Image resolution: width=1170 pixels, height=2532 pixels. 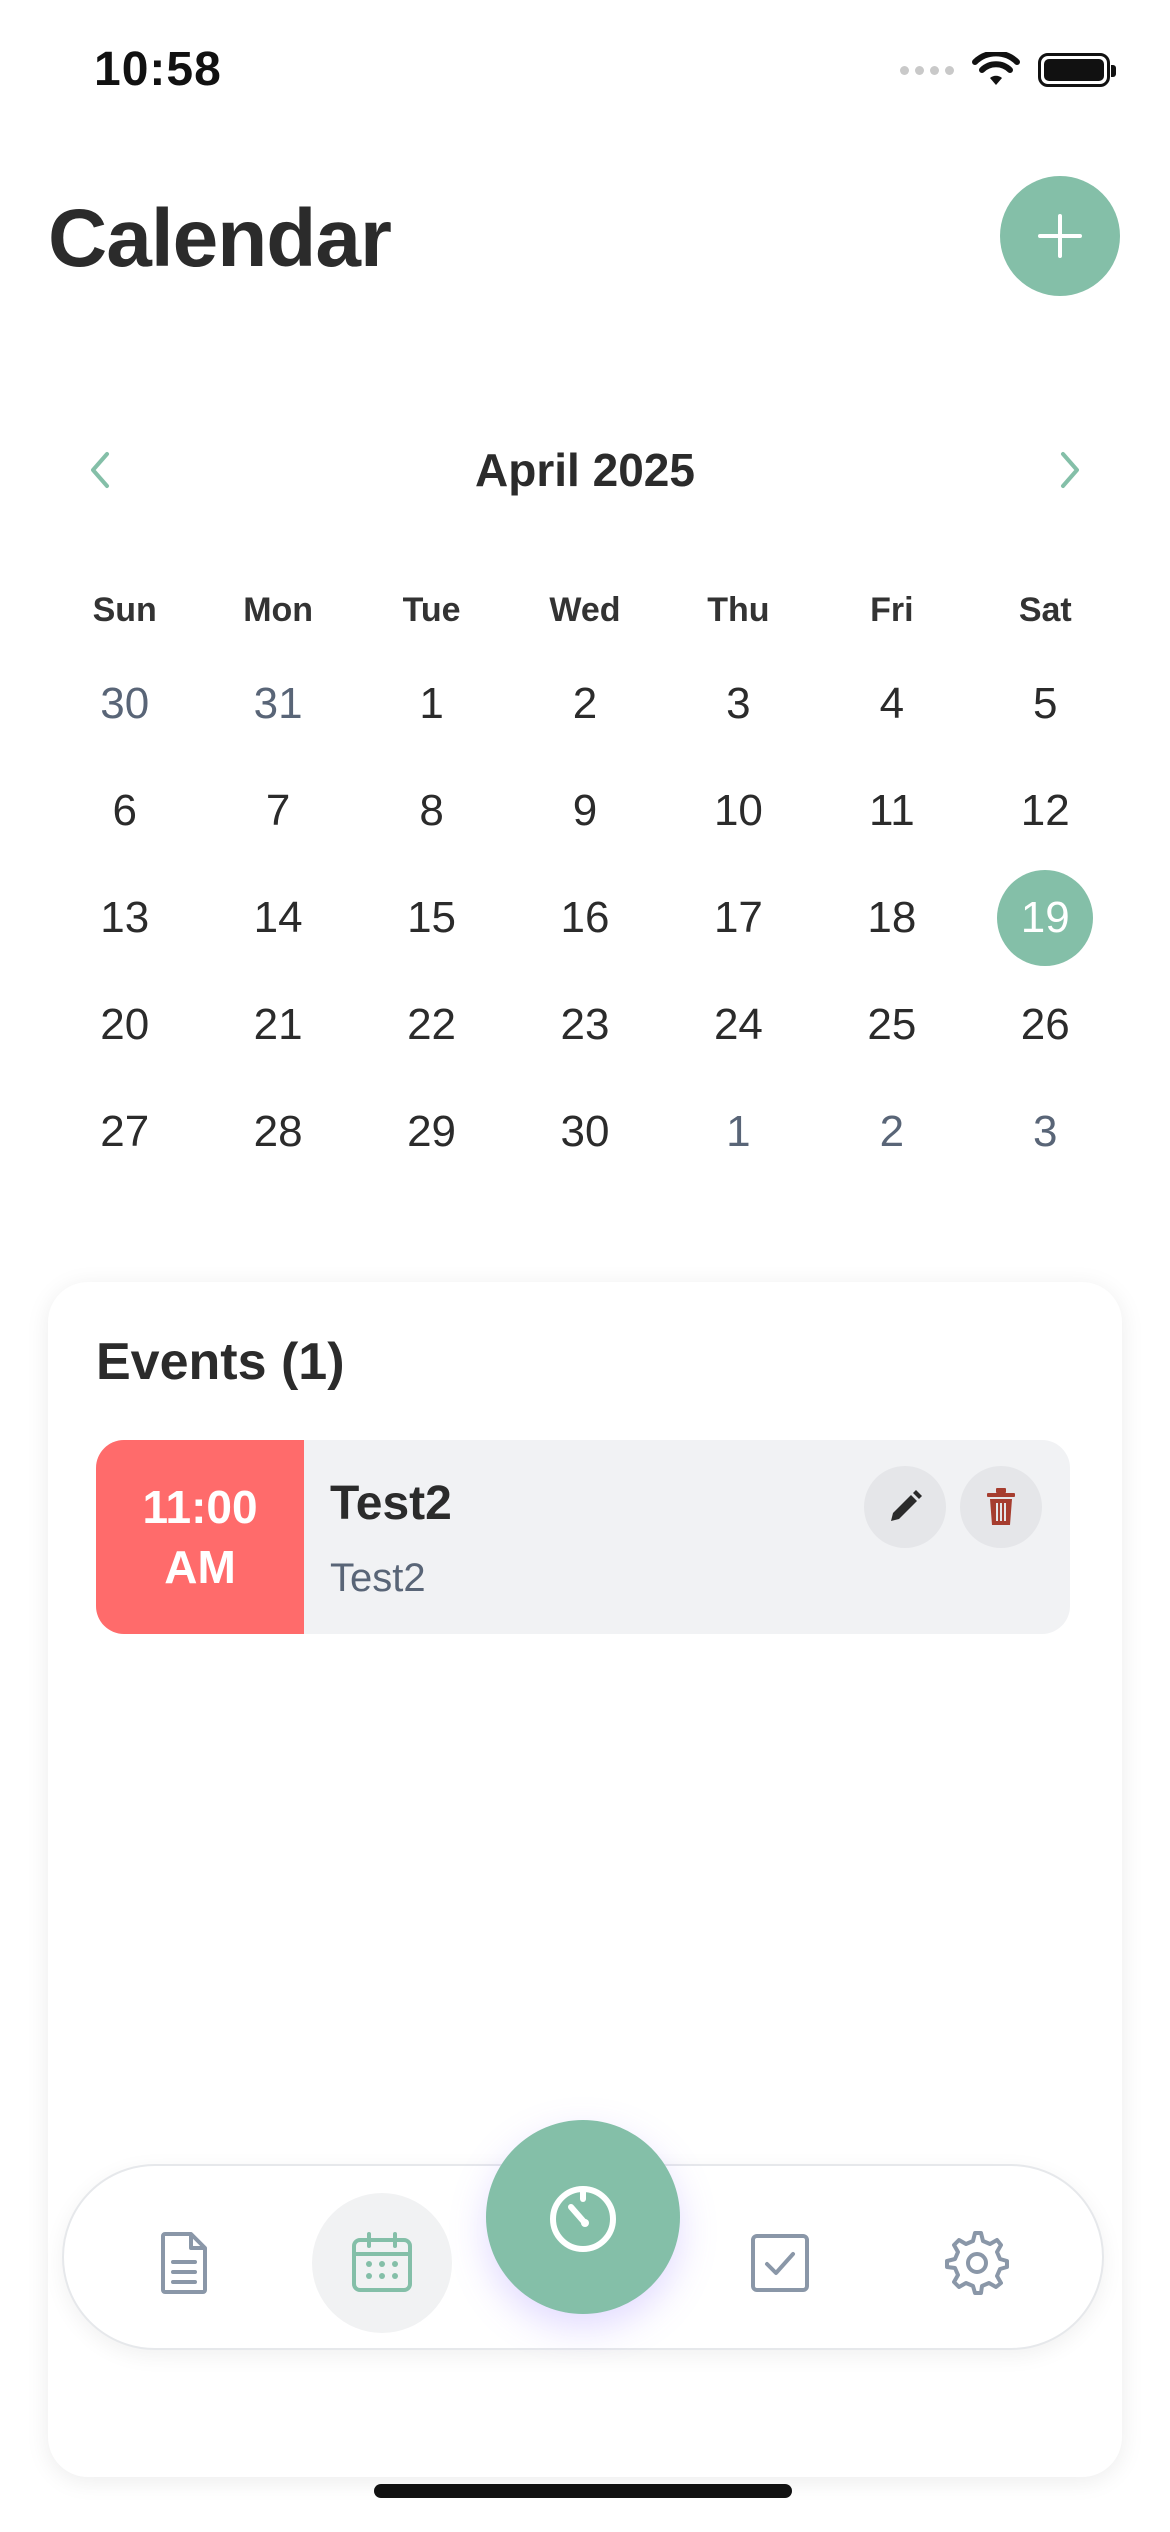 I want to click on plus-icon, so click(x=1060, y=236).